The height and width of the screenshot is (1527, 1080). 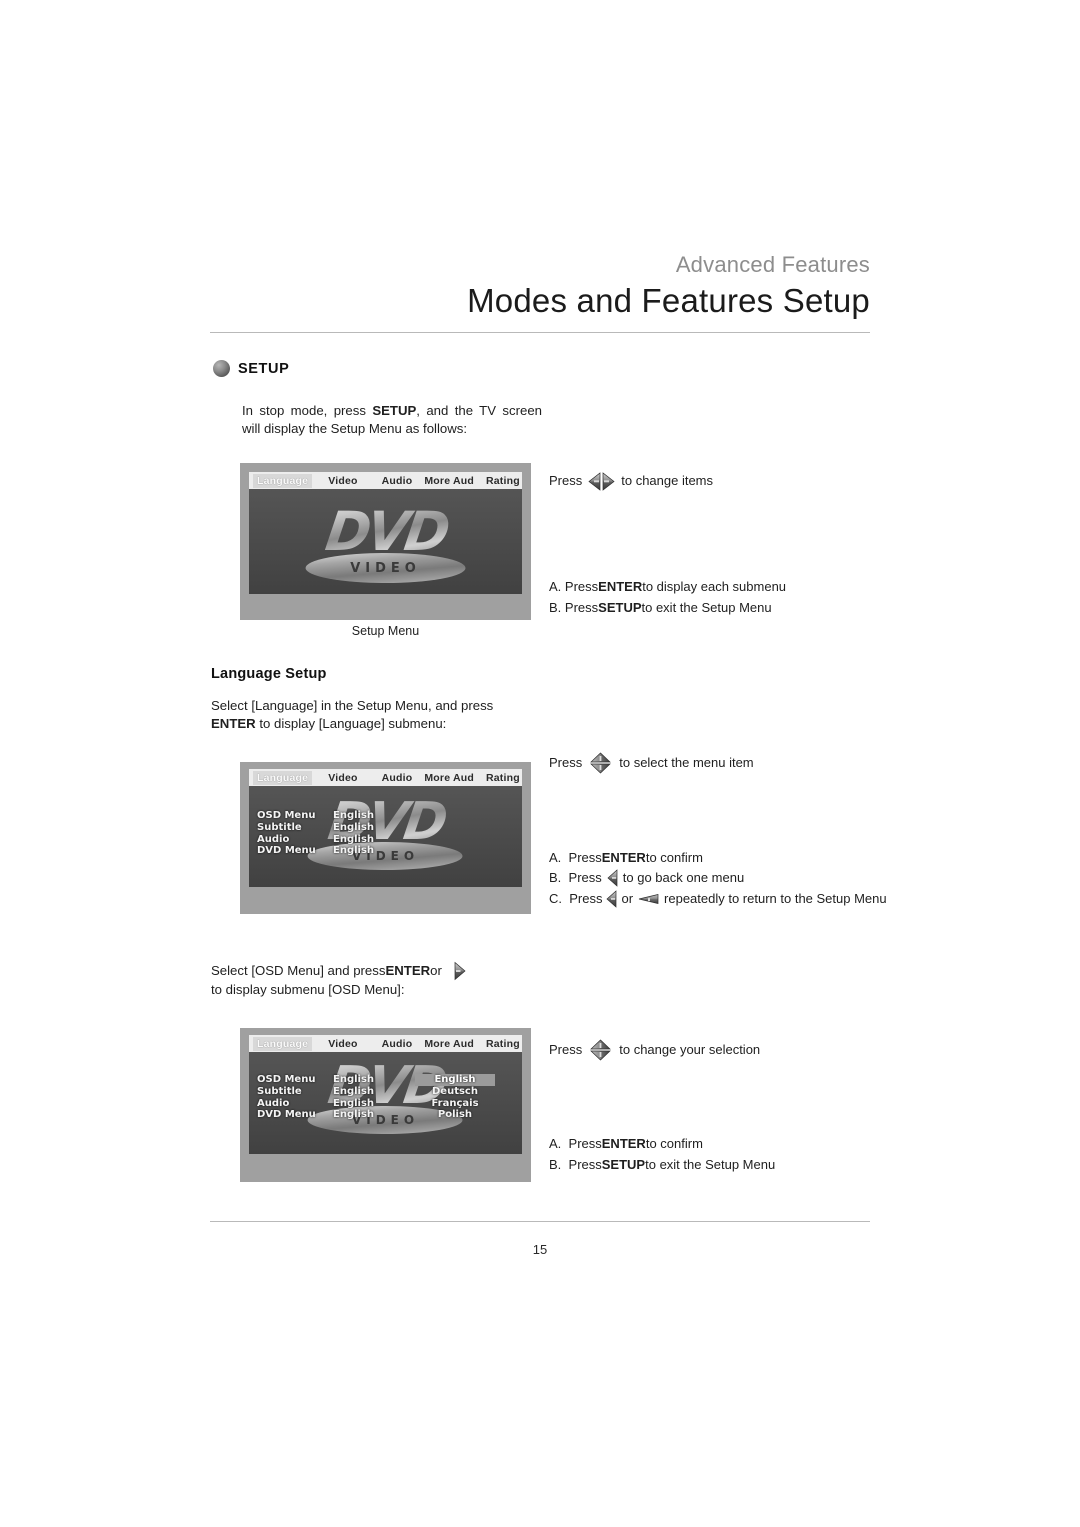 What do you see at coordinates (683, 877) in the screenshot?
I see `callout2-item-b-suffix: to go back one menu` at bounding box center [683, 877].